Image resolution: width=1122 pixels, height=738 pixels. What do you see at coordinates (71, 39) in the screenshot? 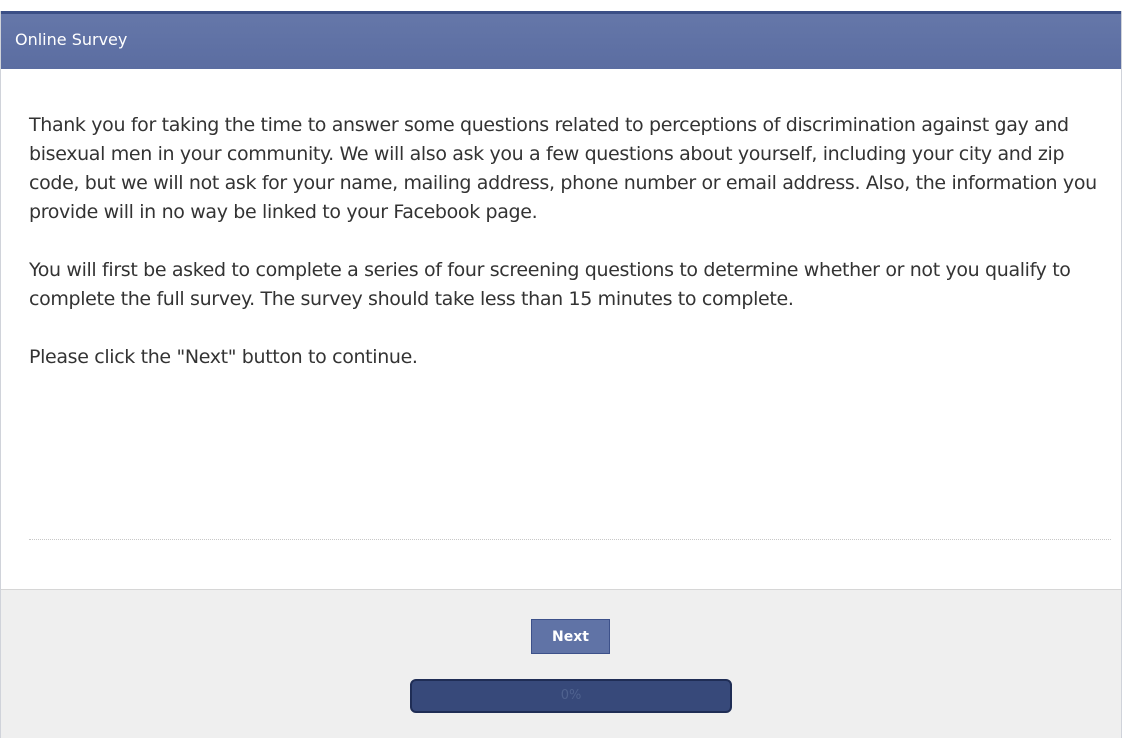
I see `page-title: Online Survey` at bounding box center [71, 39].